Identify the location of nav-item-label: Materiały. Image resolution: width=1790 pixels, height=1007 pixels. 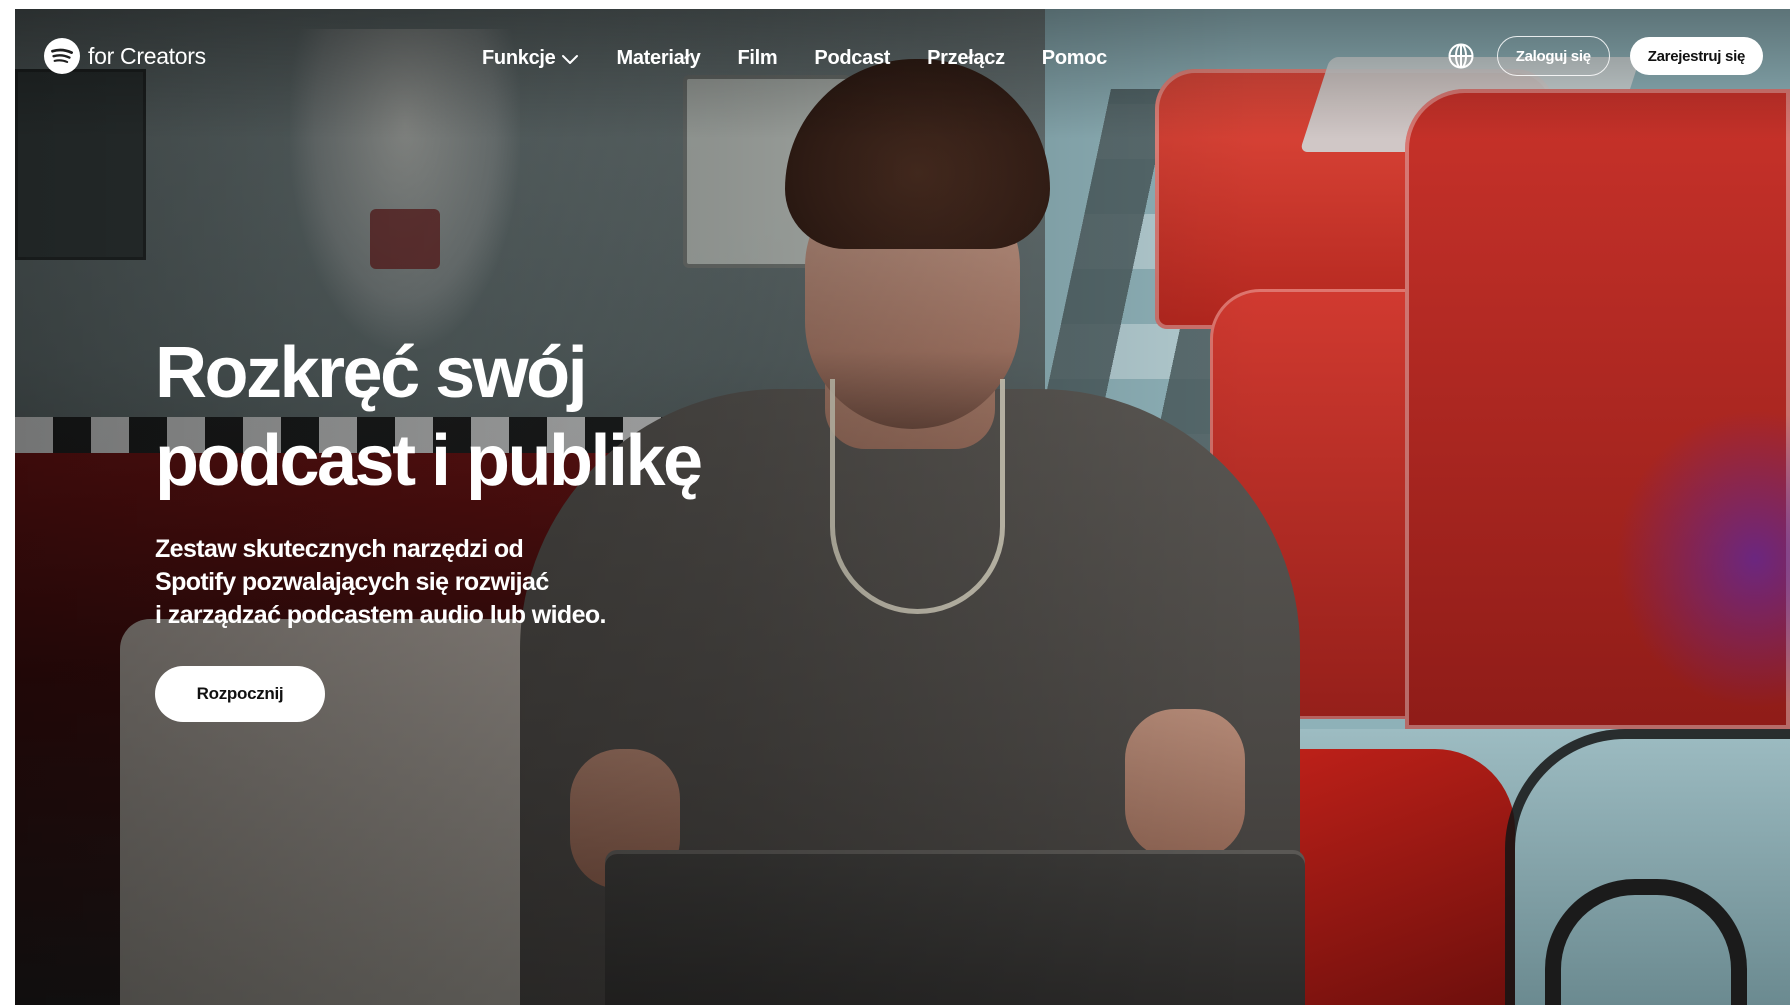
(658, 58).